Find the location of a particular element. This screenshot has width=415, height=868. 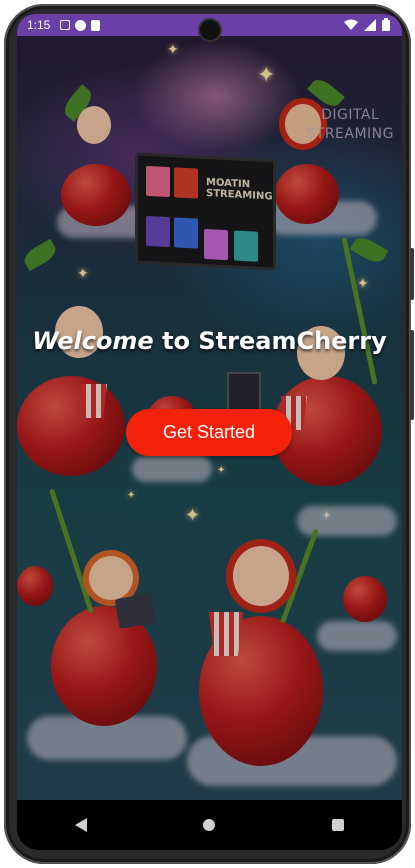

status-icons-left is located at coordinates (80, 25).